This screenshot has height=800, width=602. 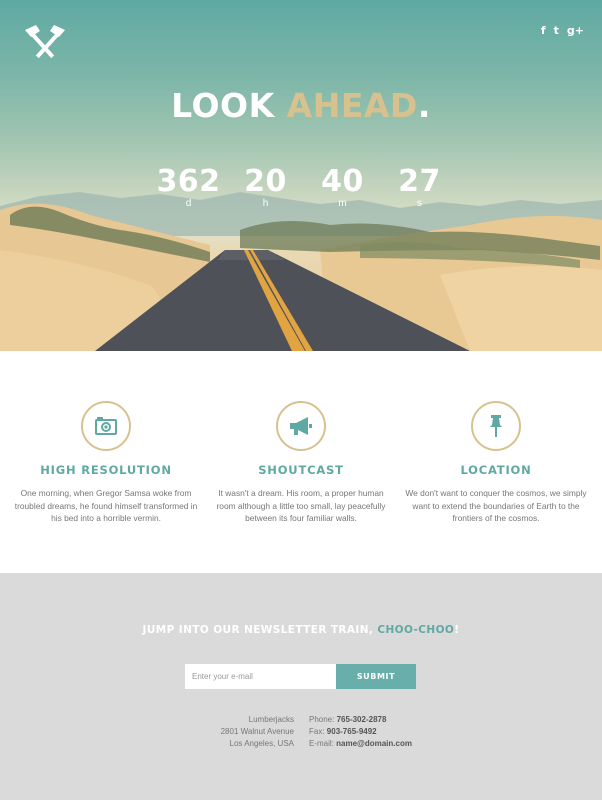 What do you see at coordinates (351, 731) in the screenshot?
I see `fax-number: 903-765-9492` at bounding box center [351, 731].